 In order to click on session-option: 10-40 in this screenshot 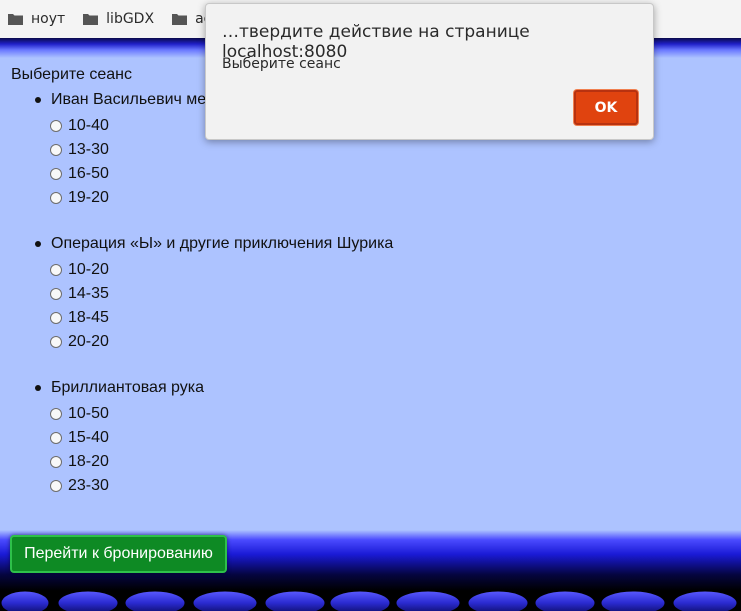, I will do `click(128, 126)`.